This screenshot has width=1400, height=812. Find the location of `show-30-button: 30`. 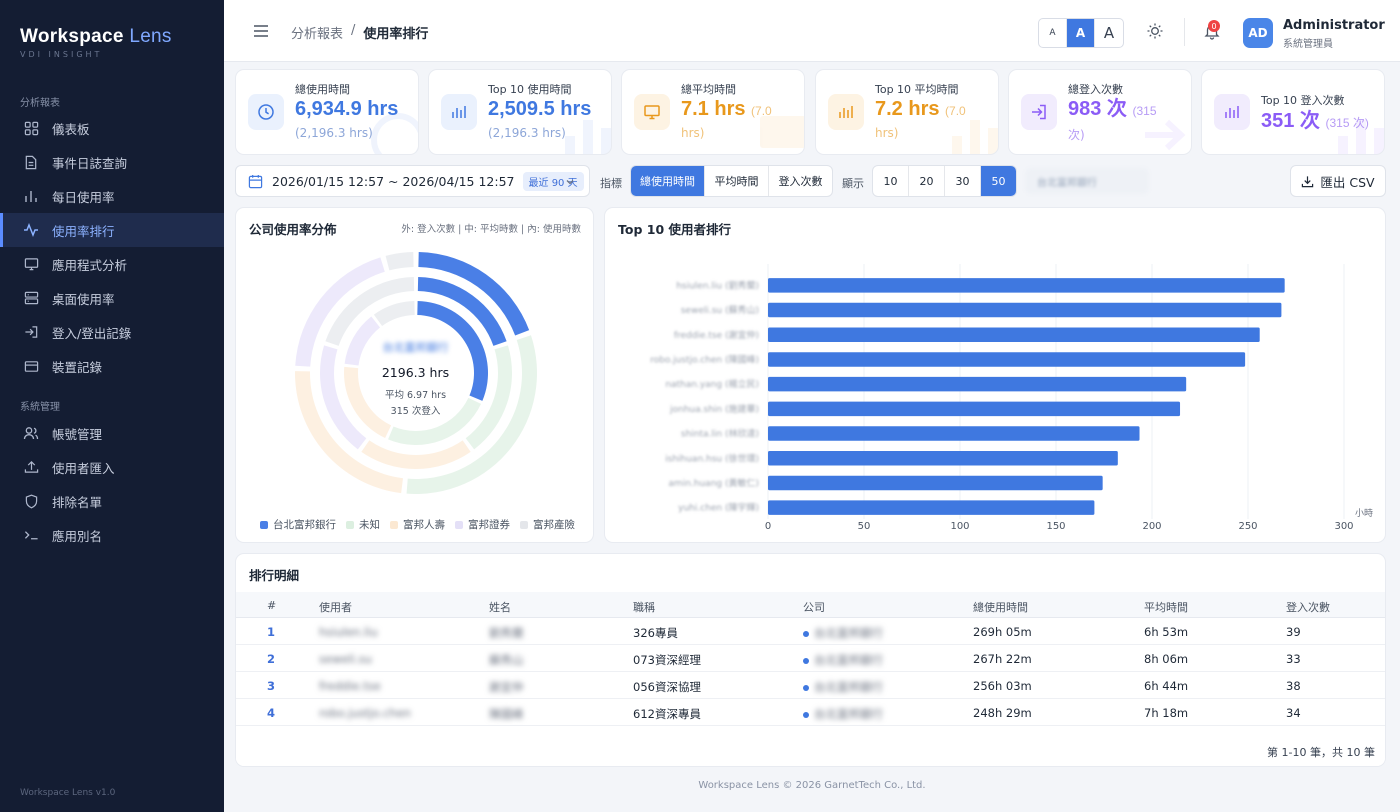

show-30-button: 30 is located at coordinates (963, 181).